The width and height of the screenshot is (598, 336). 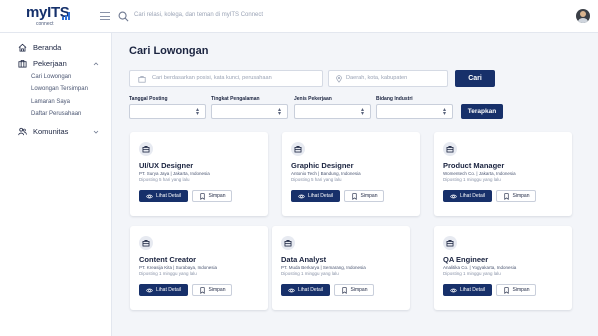 What do you see at coordinates (45, 24) in the screenshot?
I see `logo-subtitle: connect` at bounding box center [45, 24].